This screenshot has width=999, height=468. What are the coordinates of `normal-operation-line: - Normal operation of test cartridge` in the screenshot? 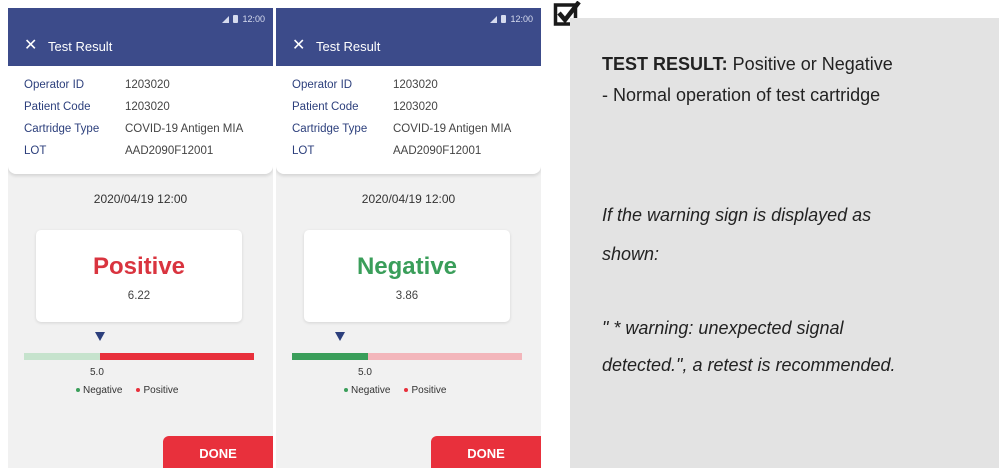 It's located at (741, 95).